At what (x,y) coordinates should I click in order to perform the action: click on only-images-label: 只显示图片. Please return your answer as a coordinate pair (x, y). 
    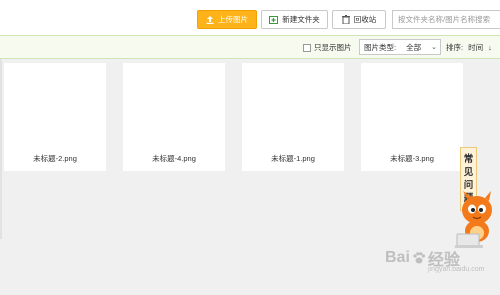
    Looking at the image, I should click on (333, 47).